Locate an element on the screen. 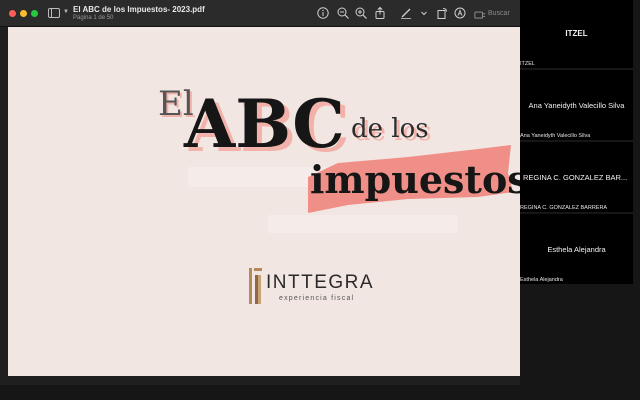 Image resolution: width=640 pixels, height=400 pixels. chevron-down-icon: ▼ is located at coordinates (66, 12).